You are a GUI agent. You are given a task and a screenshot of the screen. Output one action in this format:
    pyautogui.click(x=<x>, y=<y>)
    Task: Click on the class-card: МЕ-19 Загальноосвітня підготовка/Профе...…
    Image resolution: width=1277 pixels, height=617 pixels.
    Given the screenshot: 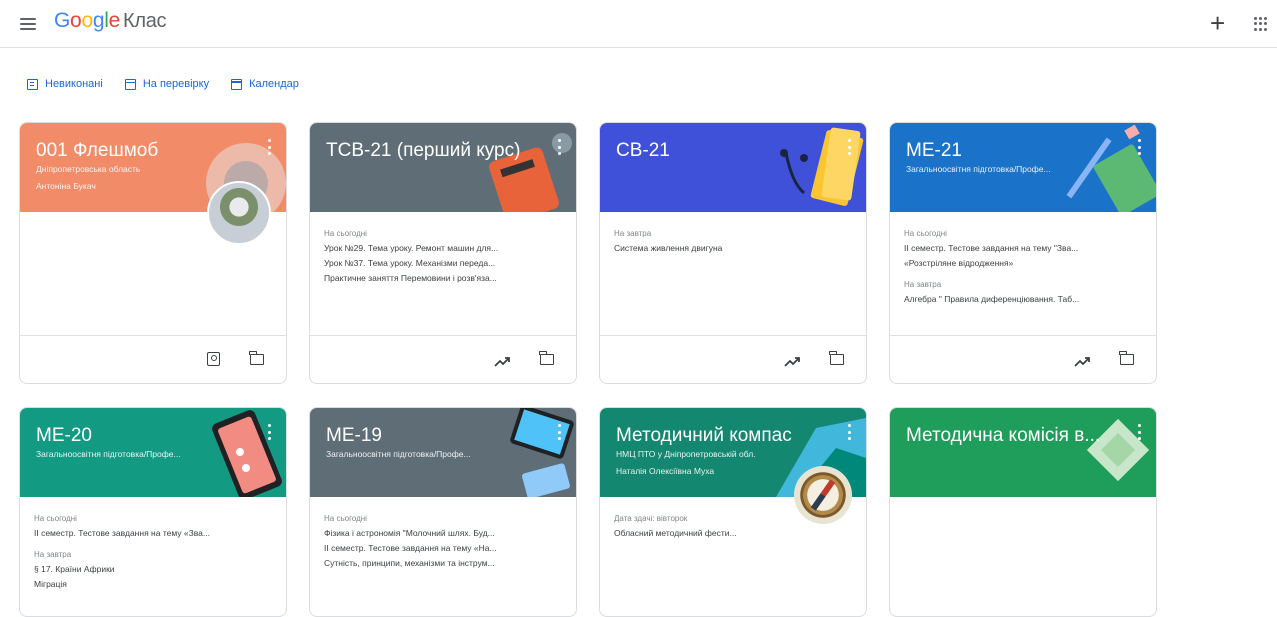 What is the action you would take?
    pyautogui.click(x=443, y=512)
    